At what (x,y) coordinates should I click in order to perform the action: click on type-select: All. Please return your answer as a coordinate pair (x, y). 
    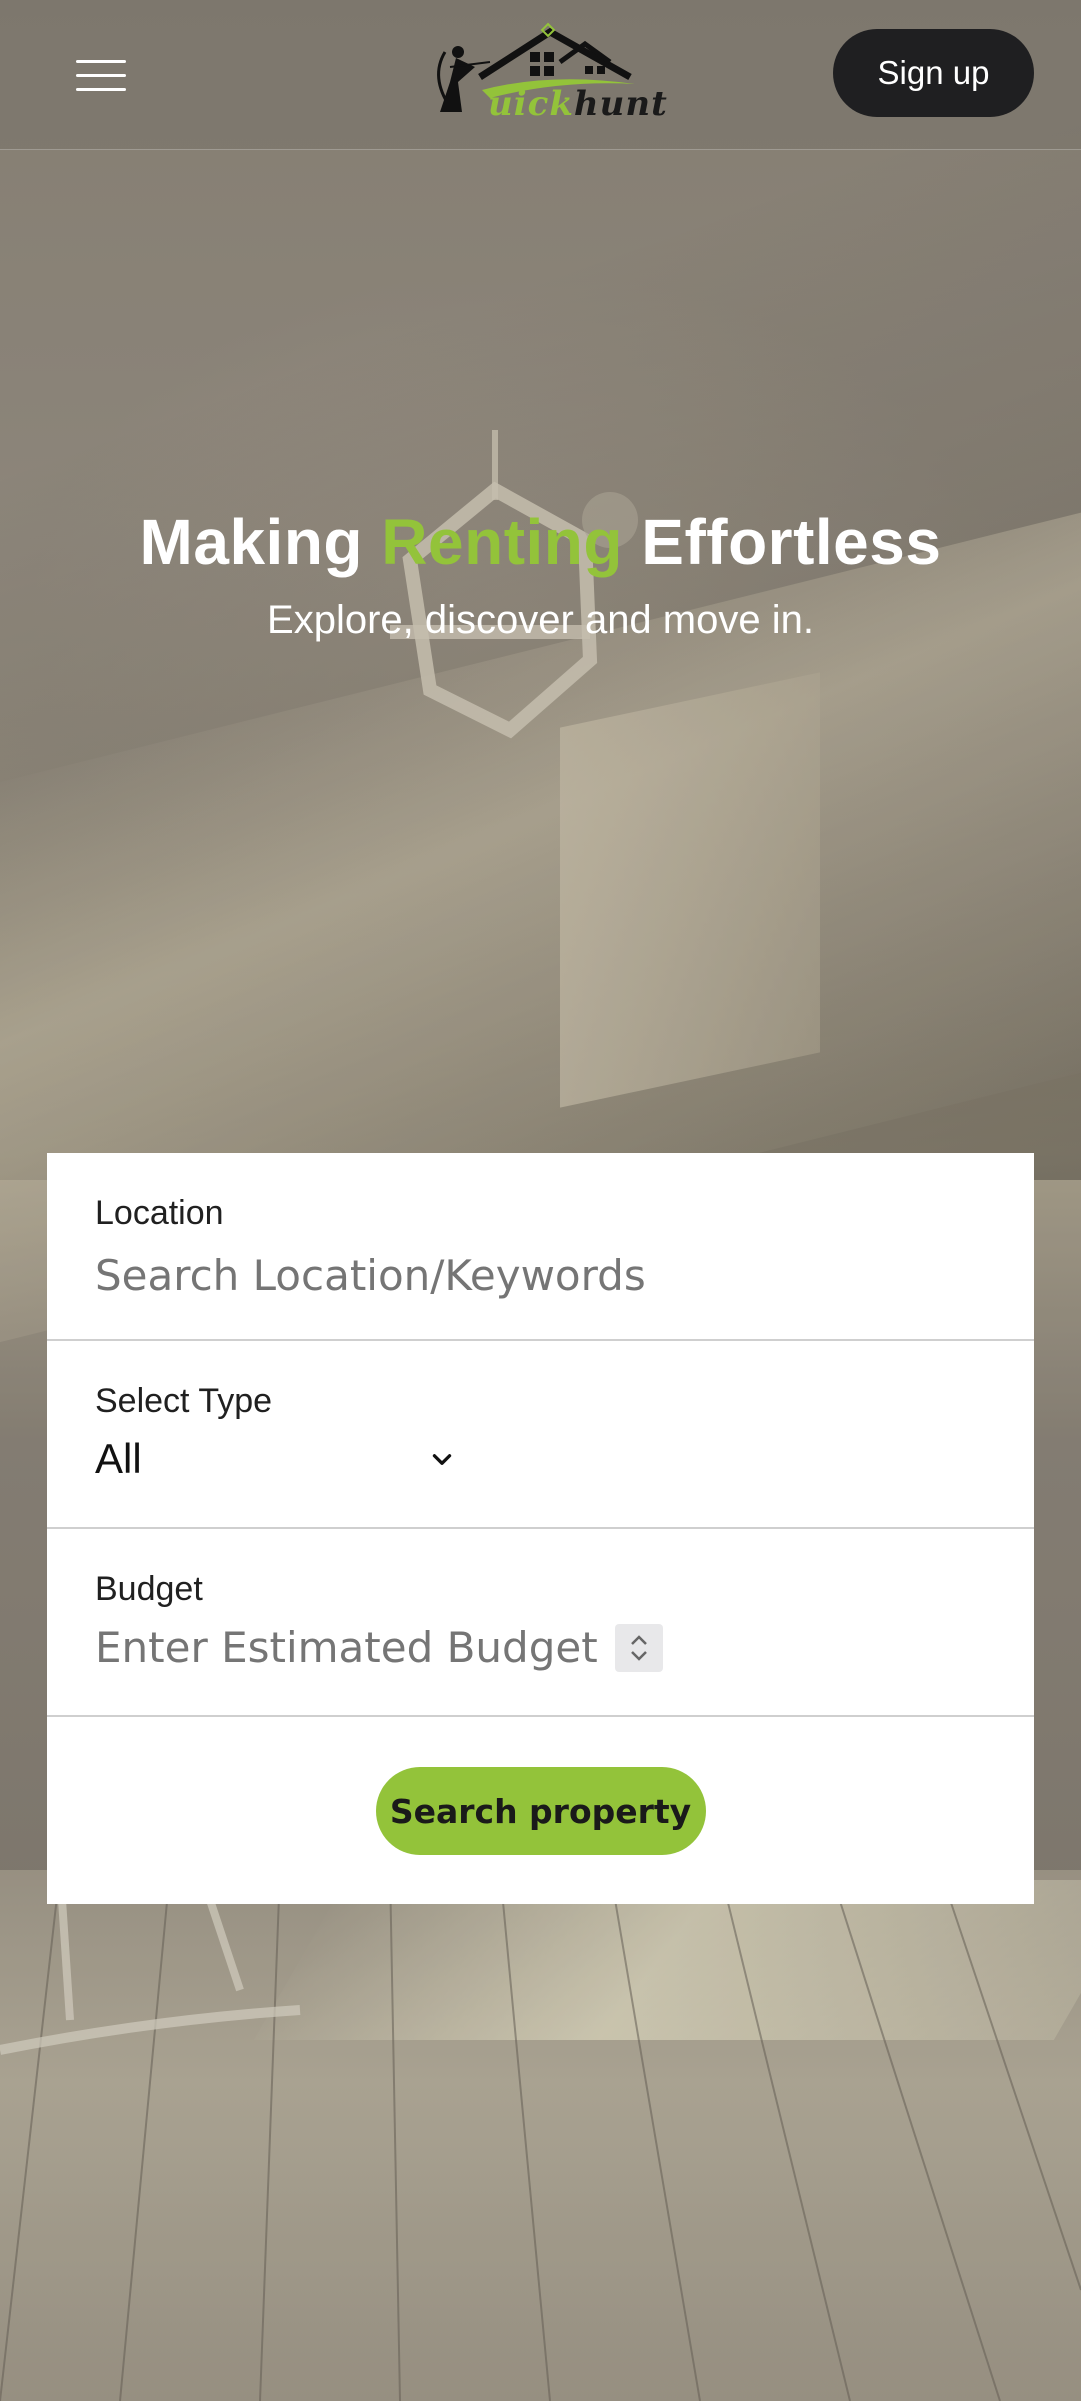
    Looking at the image, I should click on (275, 1459).